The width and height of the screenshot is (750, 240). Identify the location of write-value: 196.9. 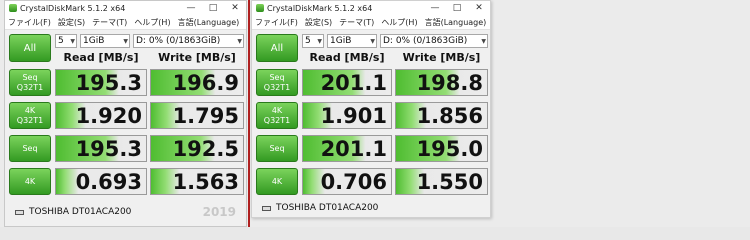
(197, 82).